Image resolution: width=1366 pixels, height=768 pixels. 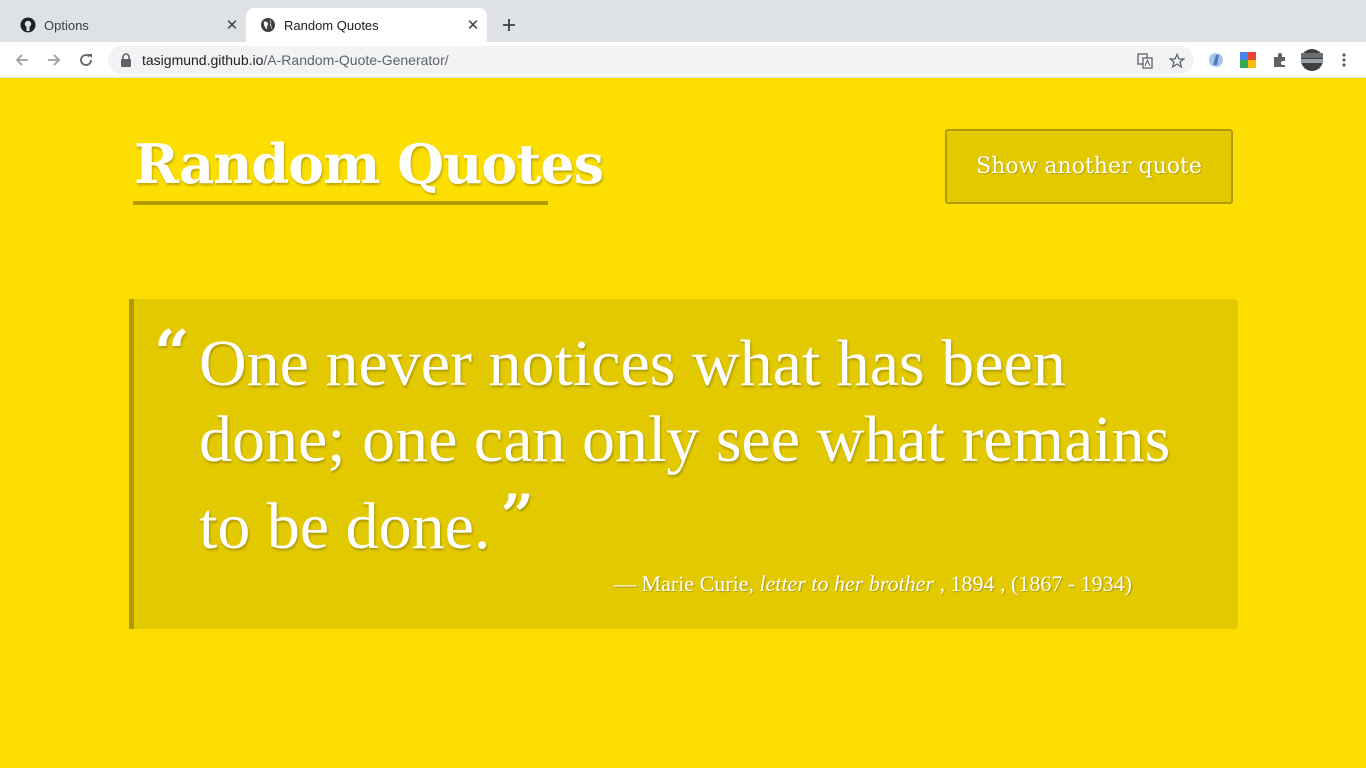 What do you see at coordinates (1344, 60) in the screenshot?
I see `menu-dots-icon` at bounding box center [1344, 60].